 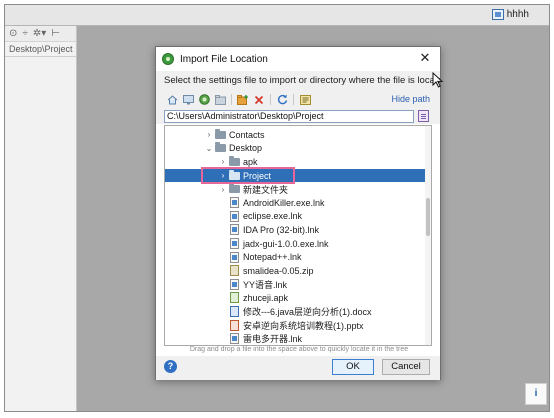 What do you see at coordinates (168, 59) in the screenshot?
I see `android-studio-icon` at bounding box center [168, 59].